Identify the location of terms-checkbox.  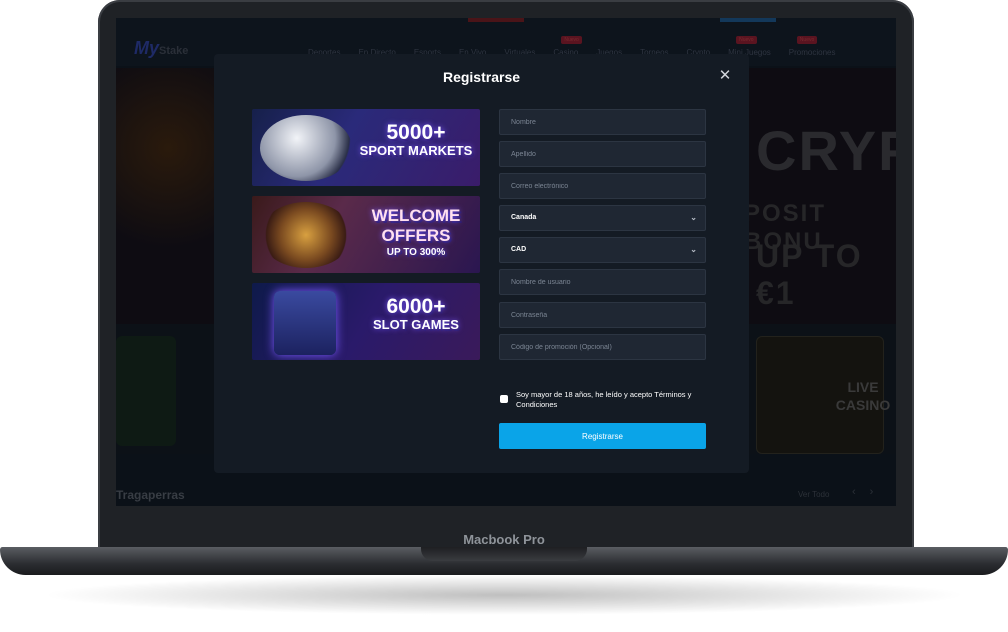
(504, 399).